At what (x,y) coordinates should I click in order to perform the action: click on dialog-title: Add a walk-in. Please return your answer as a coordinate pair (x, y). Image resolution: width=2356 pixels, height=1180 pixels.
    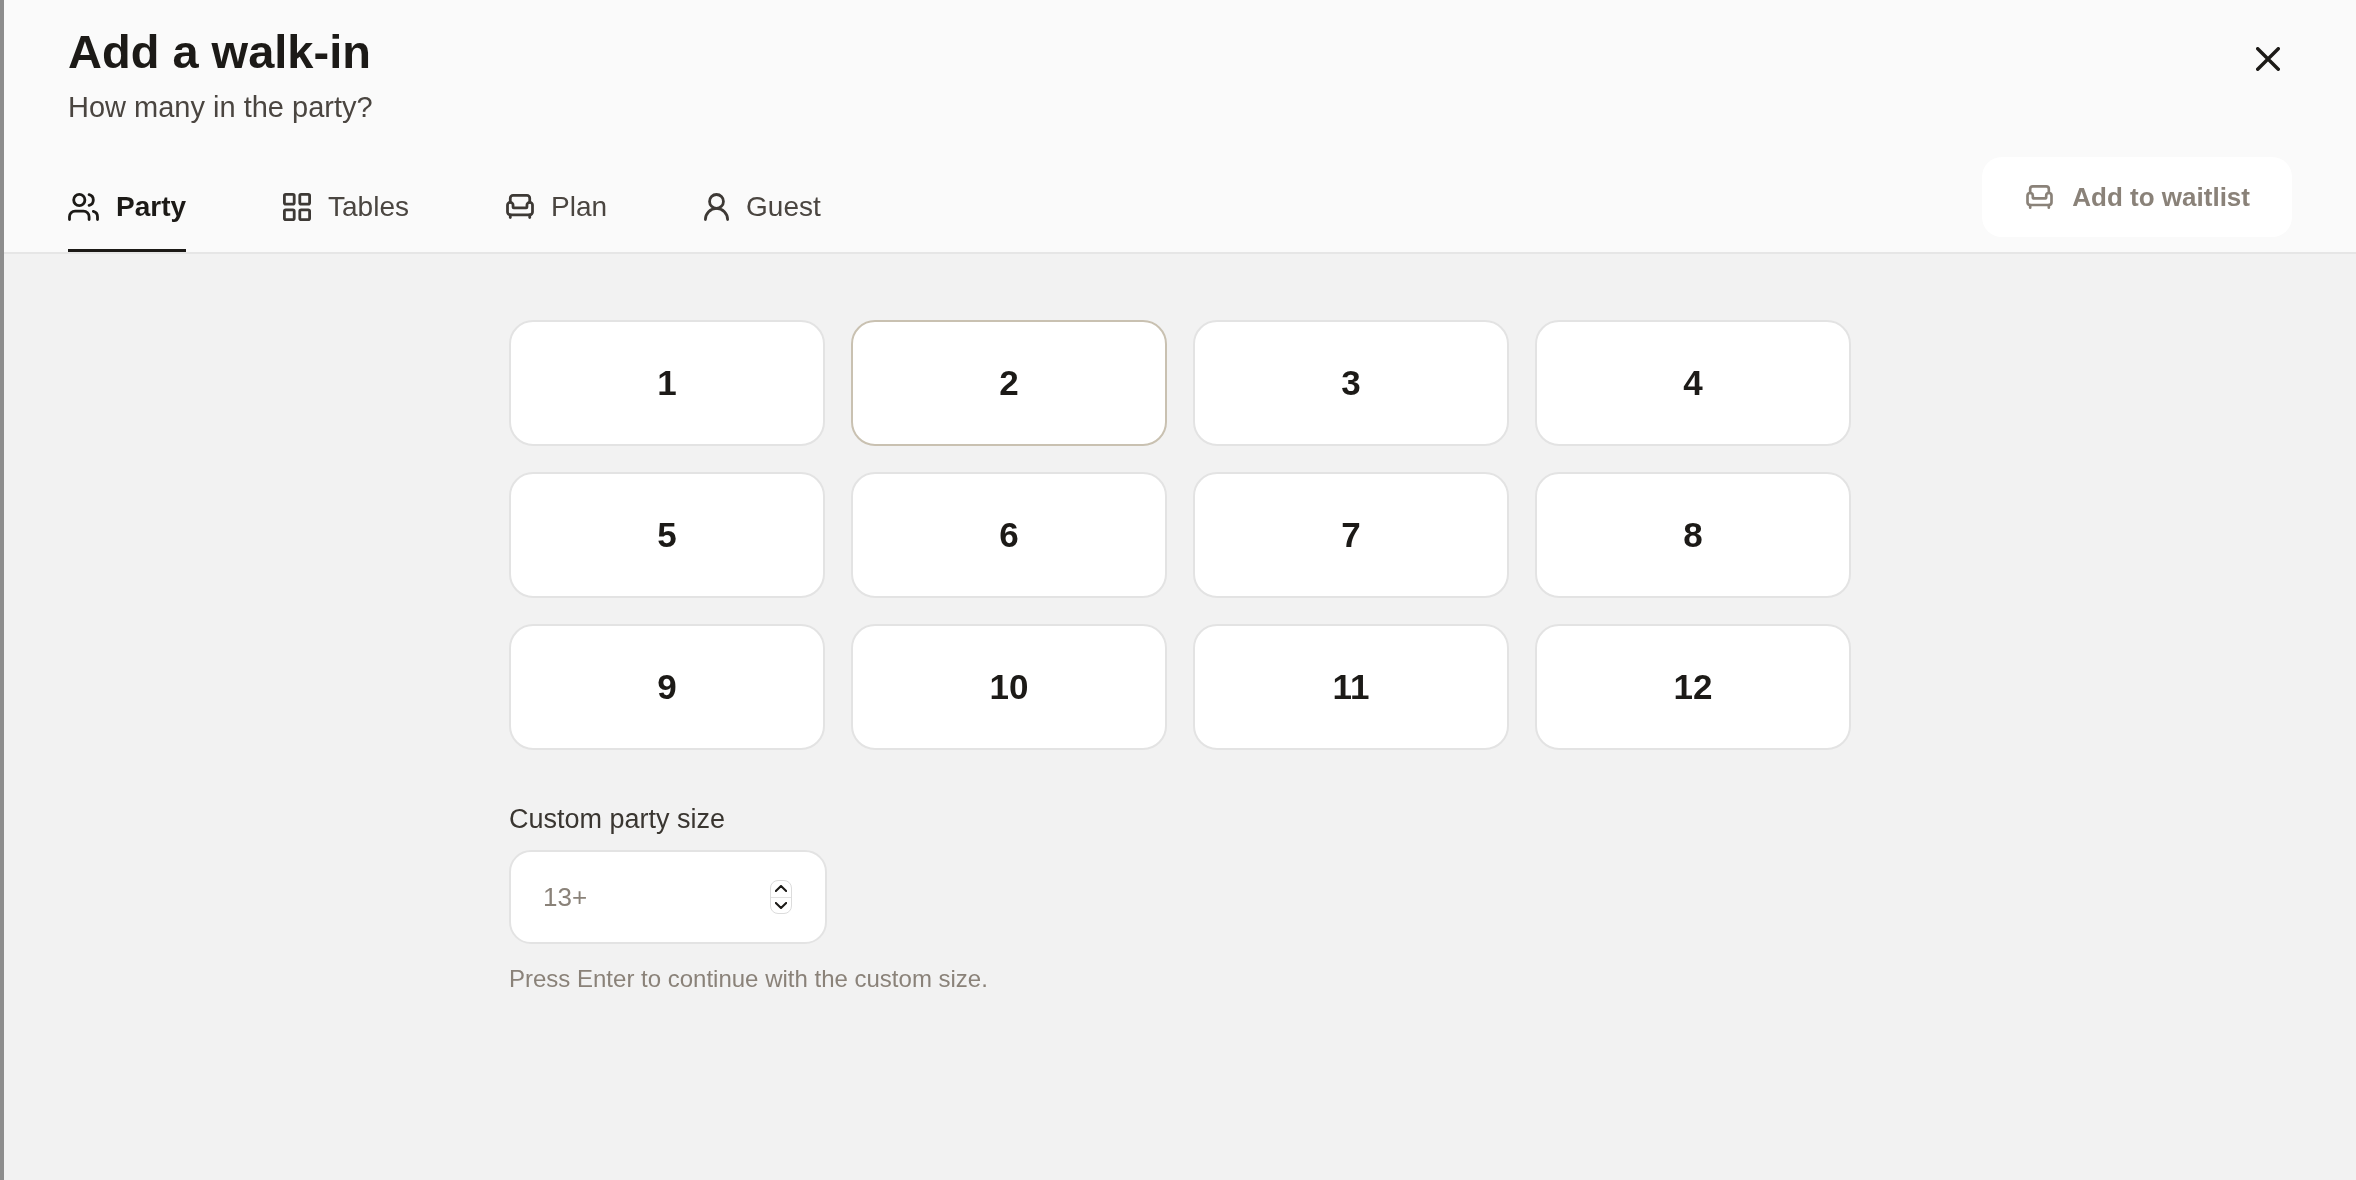
    Looking at the image, I should click on (220, 52).